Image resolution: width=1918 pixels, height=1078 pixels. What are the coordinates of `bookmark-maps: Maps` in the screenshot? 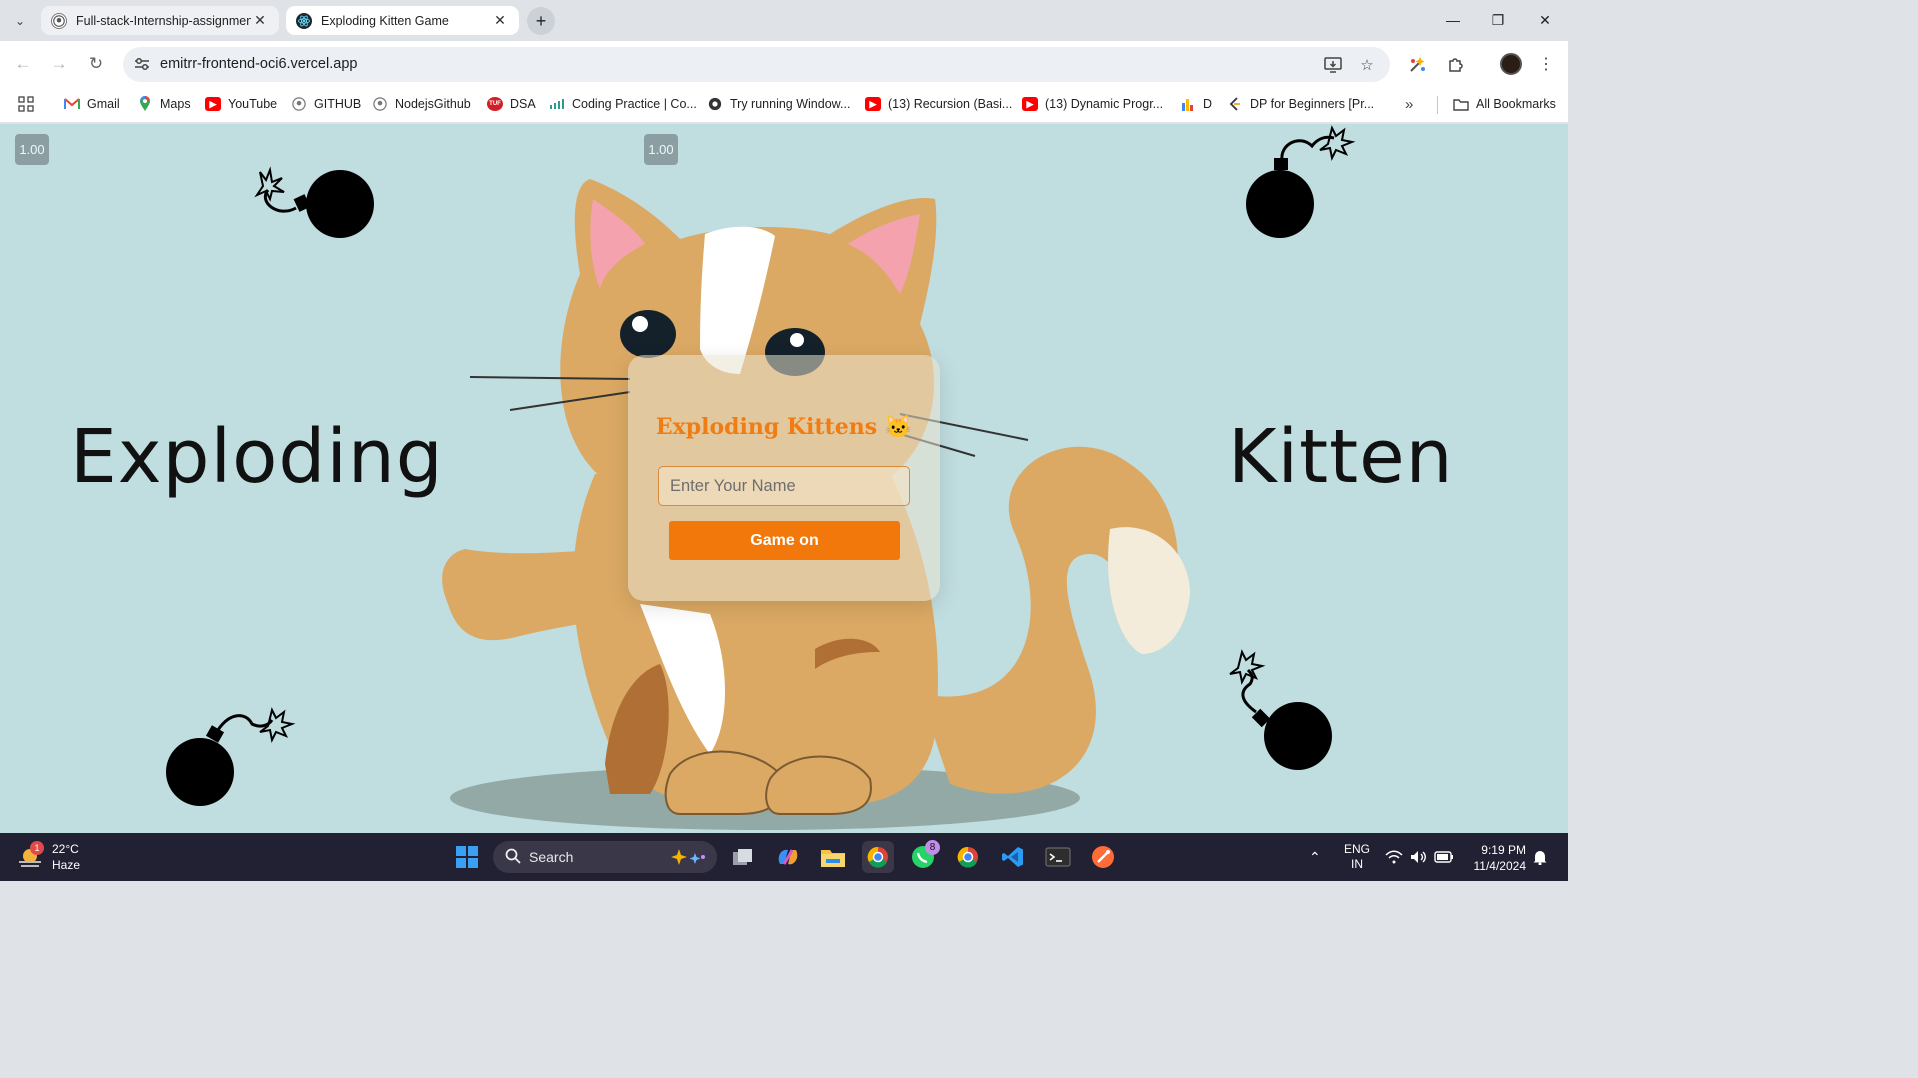 It's located at (164, 104).